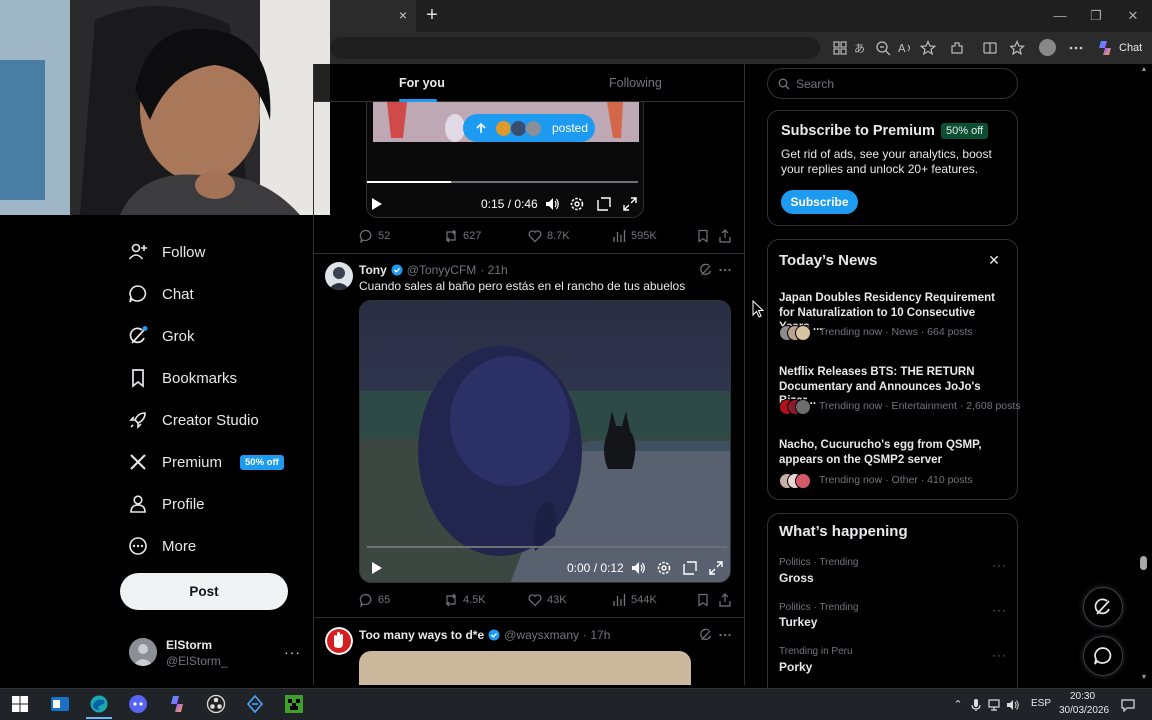 The height and width of the screenshot is (720, 1152). Describe the element at coordinates (1144, 70) in the screenshot. I see `scroll-up-arrow: ▲` at that location.